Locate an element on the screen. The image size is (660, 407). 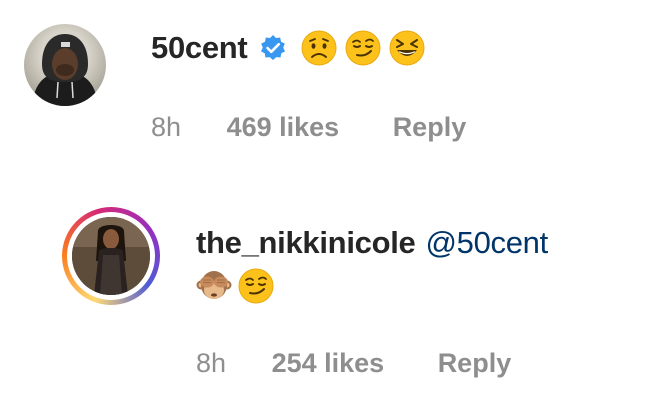
grinning-squinting-face-emoji-icon is located at coordinates (407, 48).